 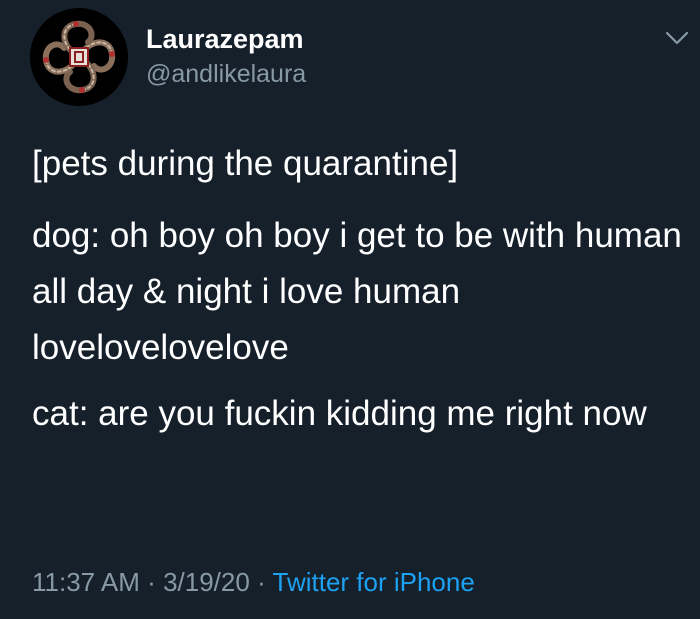 I want to click on tweet-paragraph: [pets during the quarantine], so click(x=245, y=163).